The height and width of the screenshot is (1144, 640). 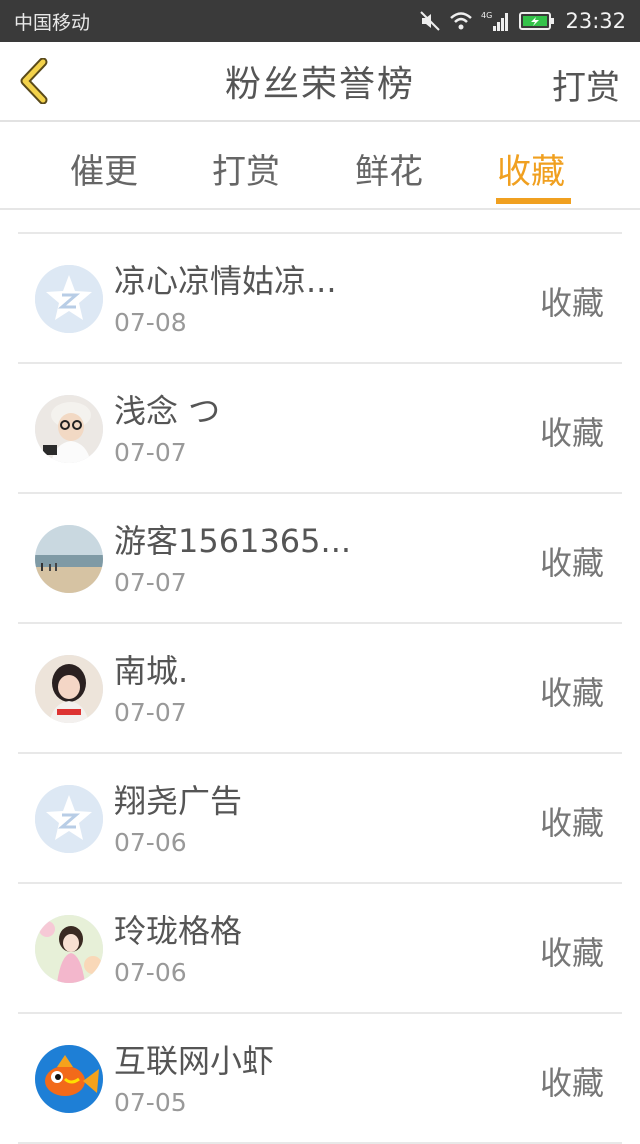 I want to click on list-item: 翔尧广告 07-06 收藏, so click(x=320, y=819).